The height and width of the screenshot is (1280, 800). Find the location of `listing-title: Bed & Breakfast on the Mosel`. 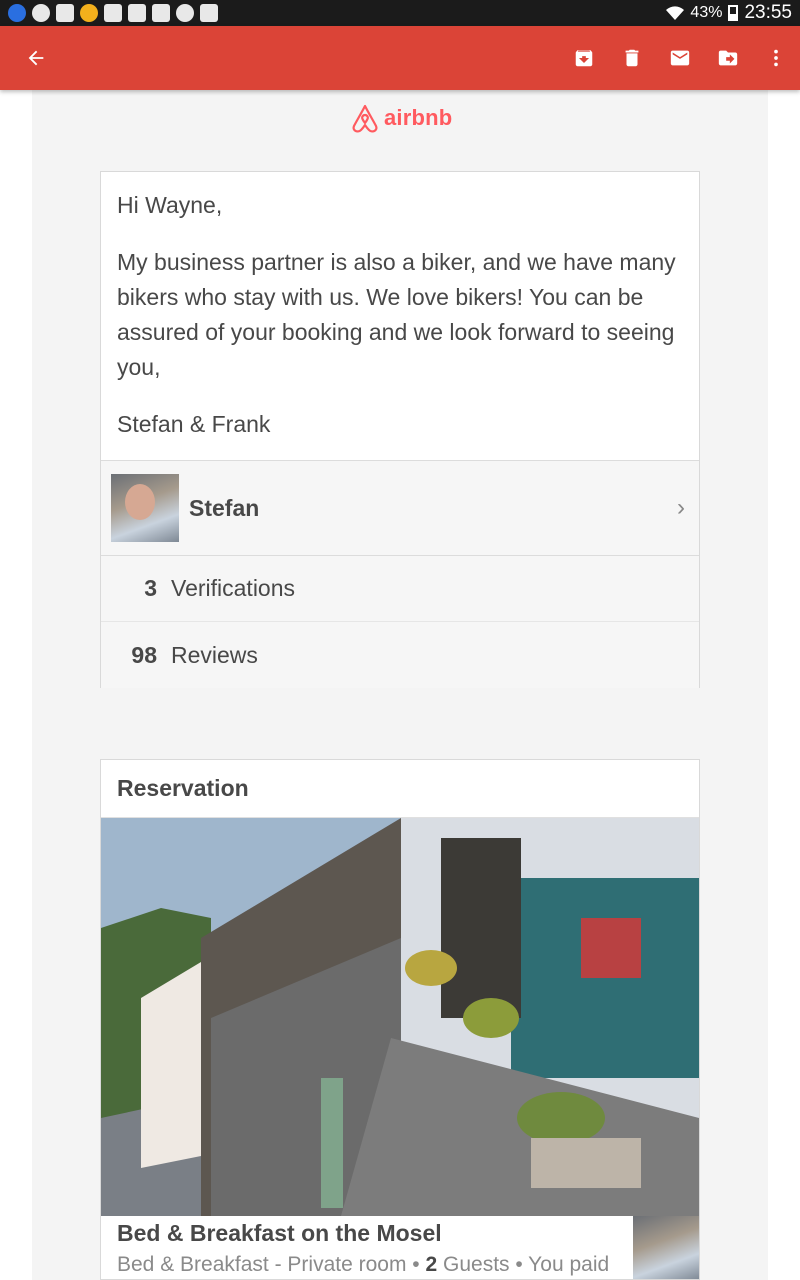

listing-title: Bed & Breakfast on the Mosel is located at coordinates (279, 1233).